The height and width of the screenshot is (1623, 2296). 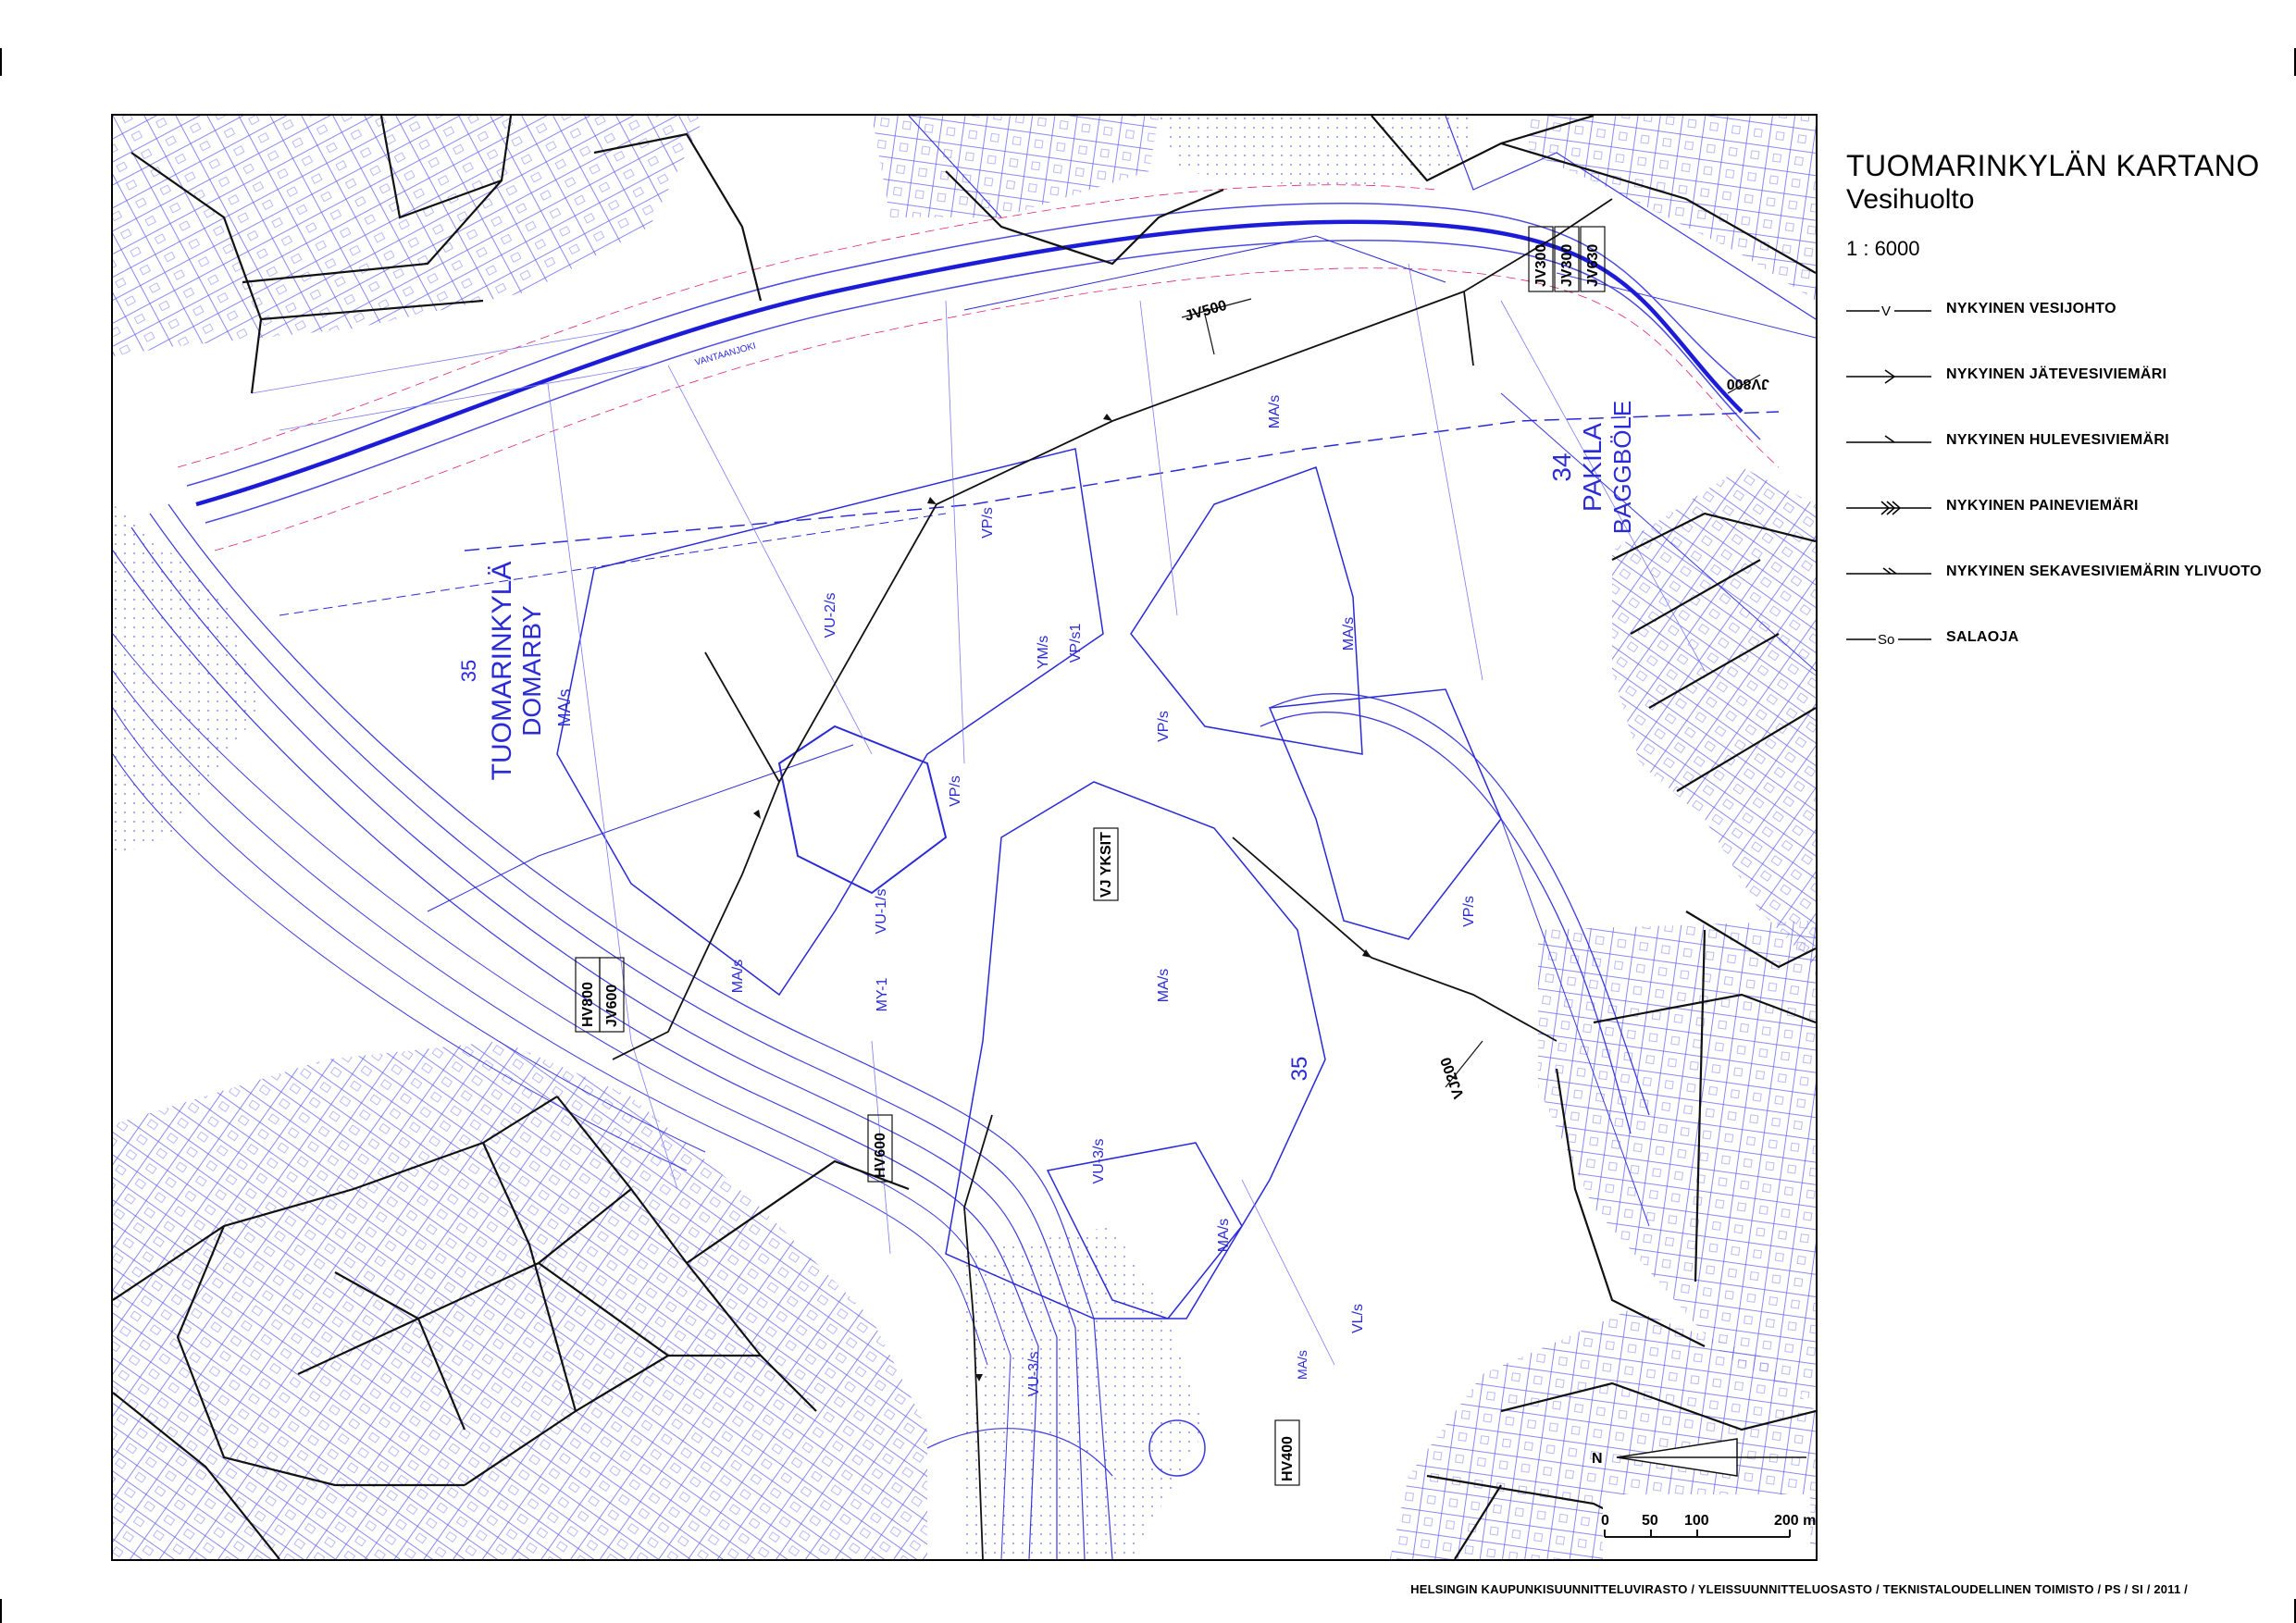 What do you see at coordinates (2042, 506) in the screenshot?
I see `legend-label: NYKYINEN PAINEVIEMÄRI` at bounding box center [2042, 506].